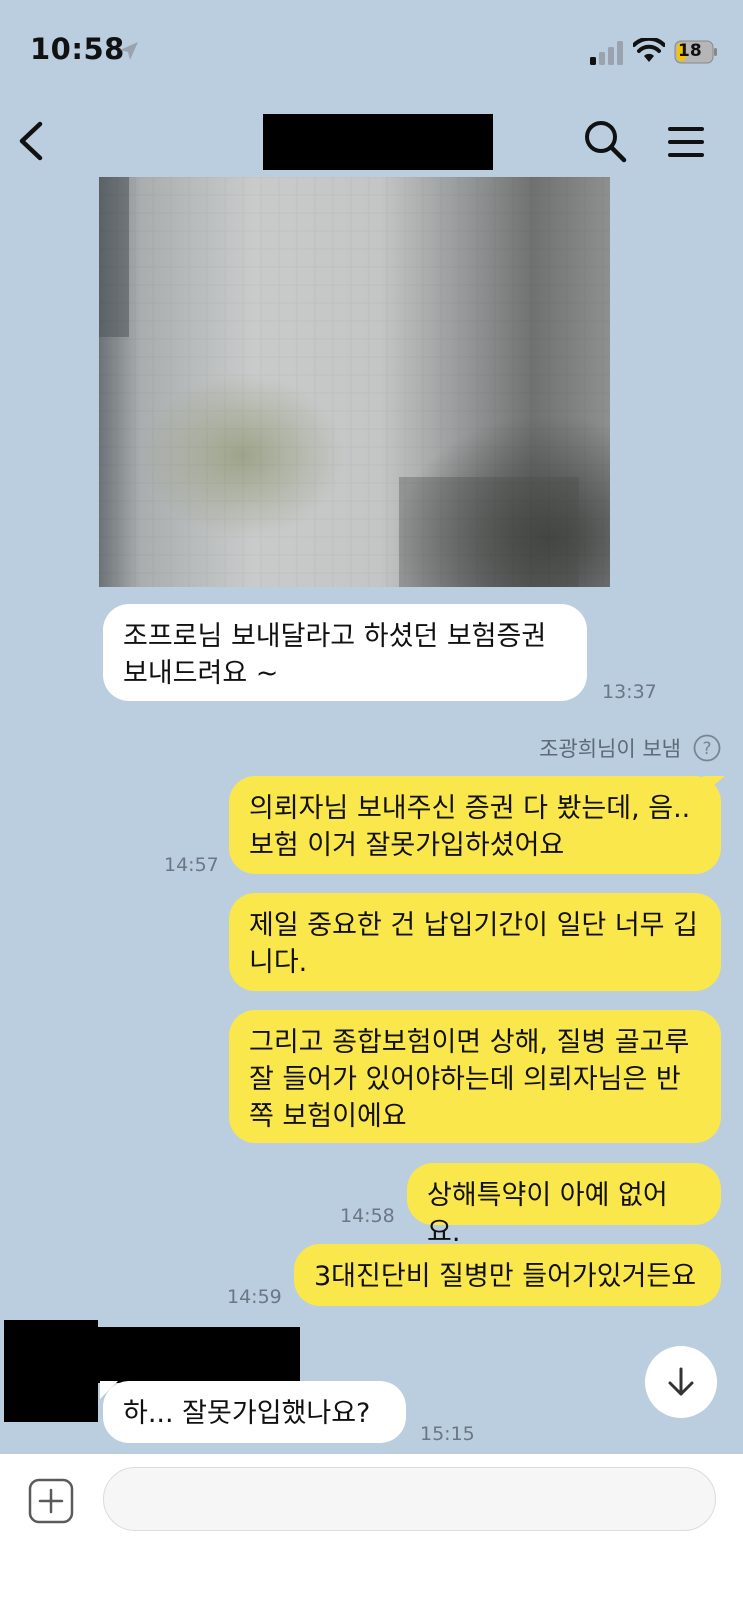  I want to click on message-outgoing: 3대진단비 질병만 들어가있거든요, so click(507, 1275).